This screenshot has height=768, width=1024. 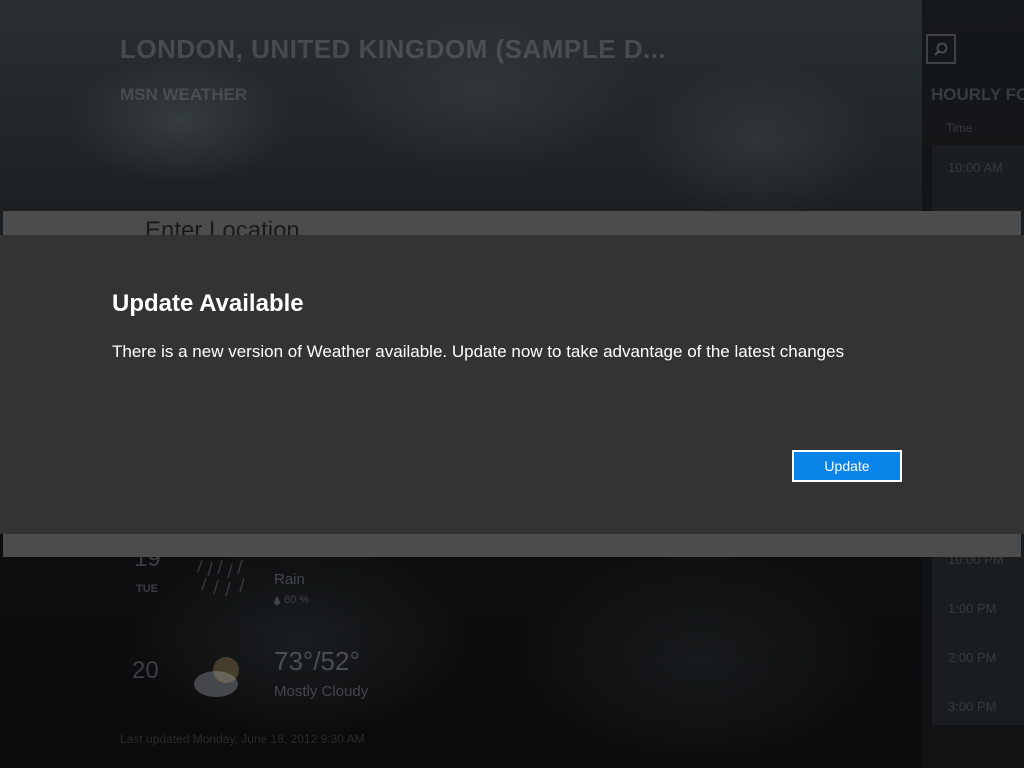 What do you see at coordinates (277, 600) in the screenshot?
I see `raindrop-icon` at bounding box center [277, 600].